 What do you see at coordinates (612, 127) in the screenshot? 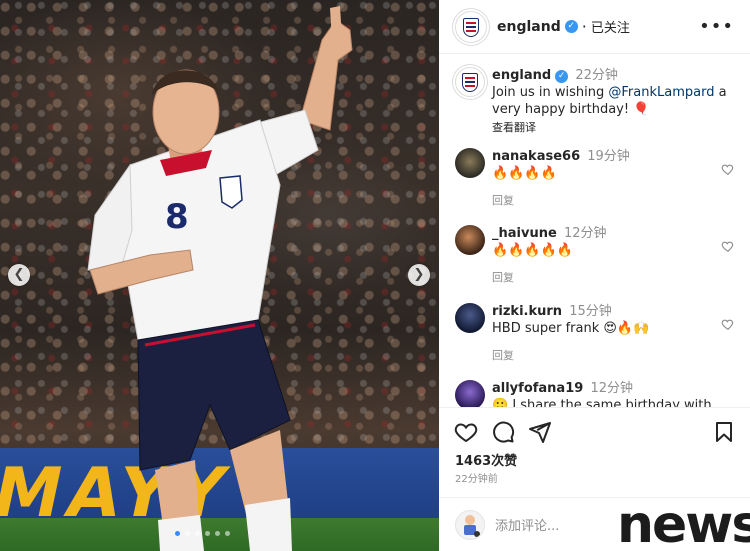
I see `translate-button: 查看翻译` at bounding box center [612, 127].